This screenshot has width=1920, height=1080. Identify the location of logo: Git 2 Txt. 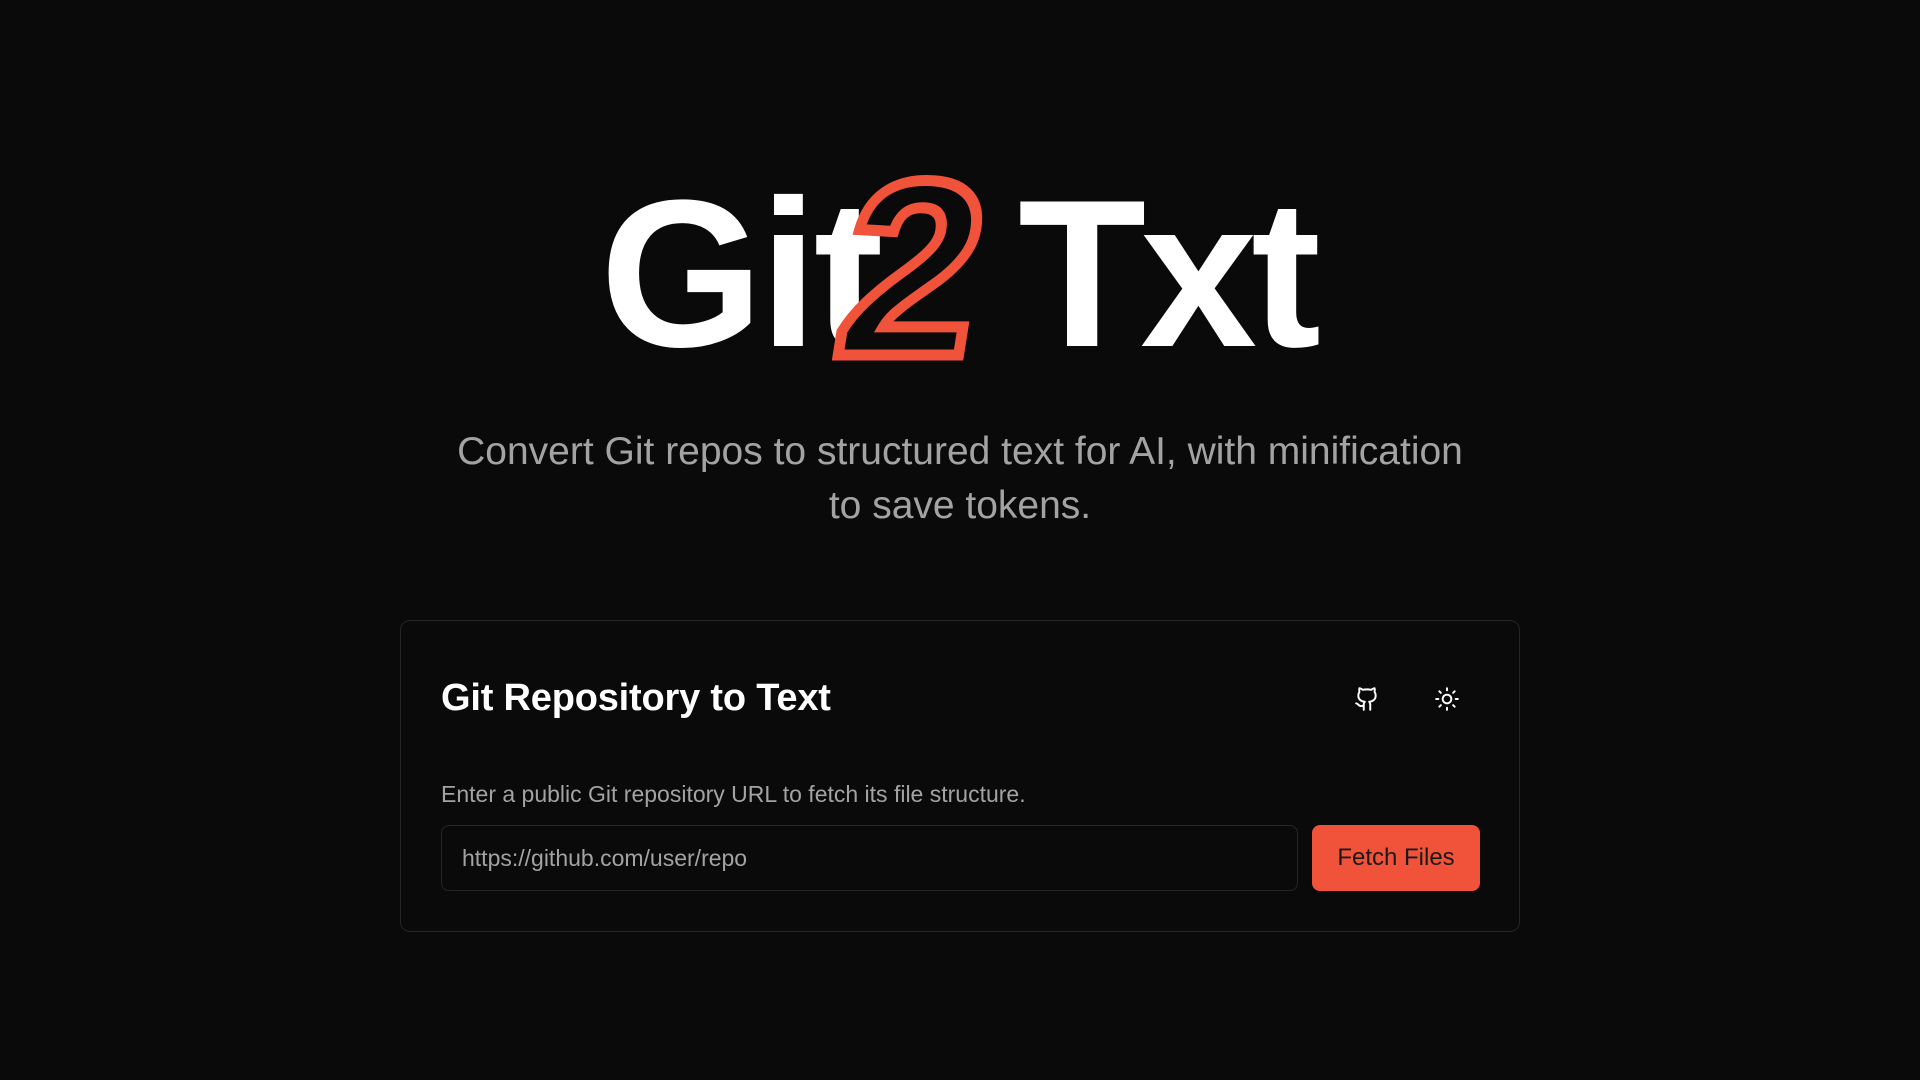
(965, 265).